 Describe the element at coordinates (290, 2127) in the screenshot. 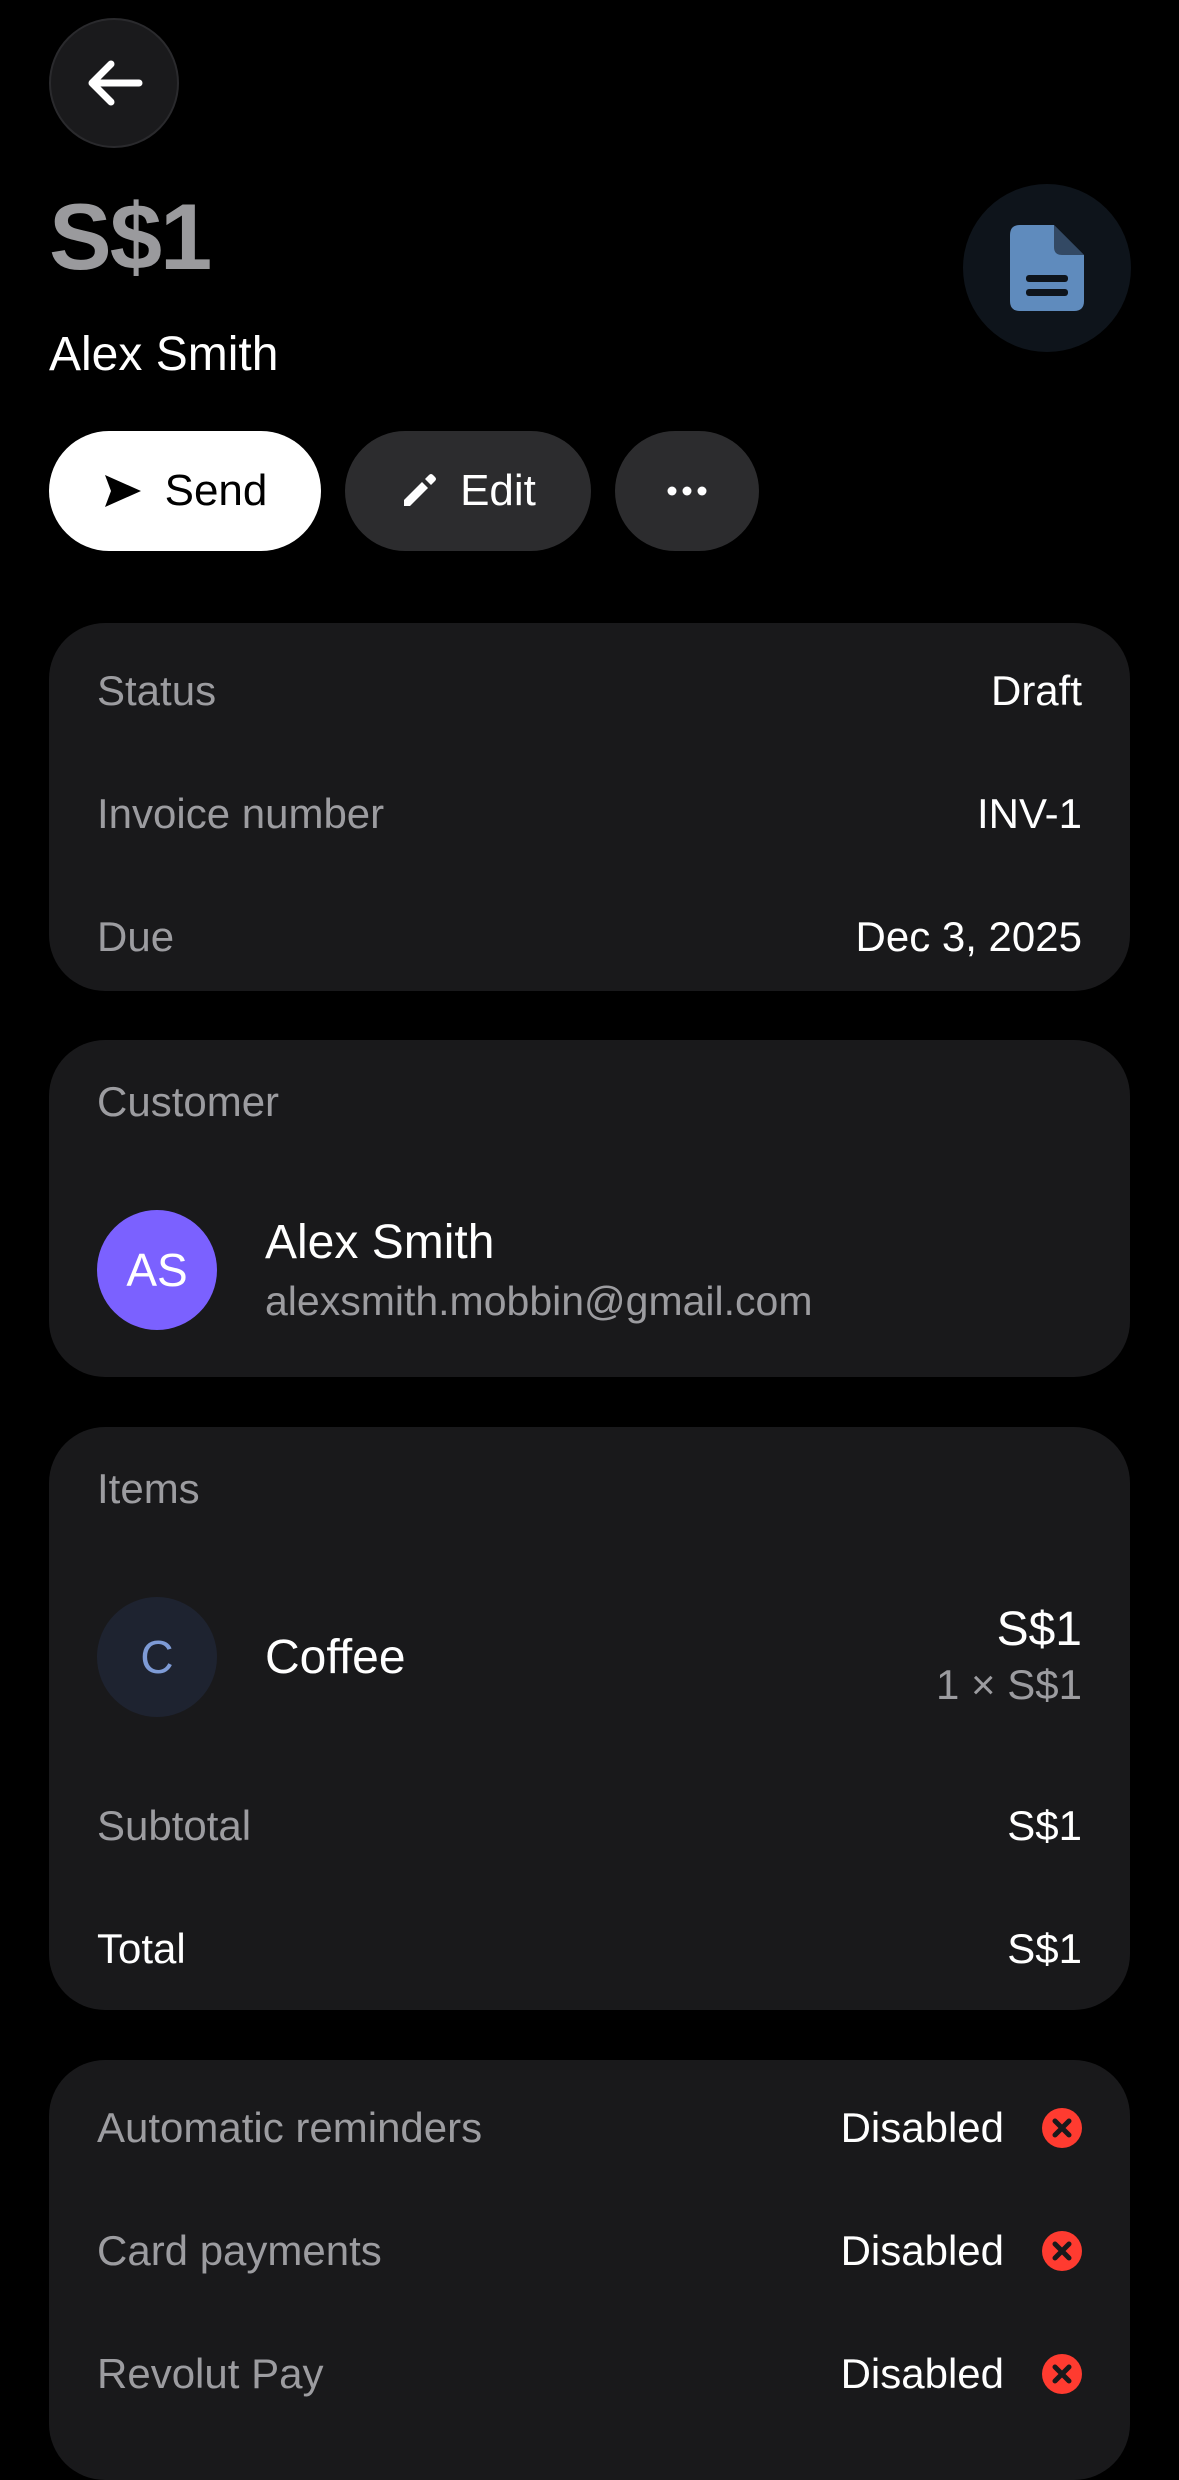

I see `automatic-reminders-label: Automatic reminders` at that location.